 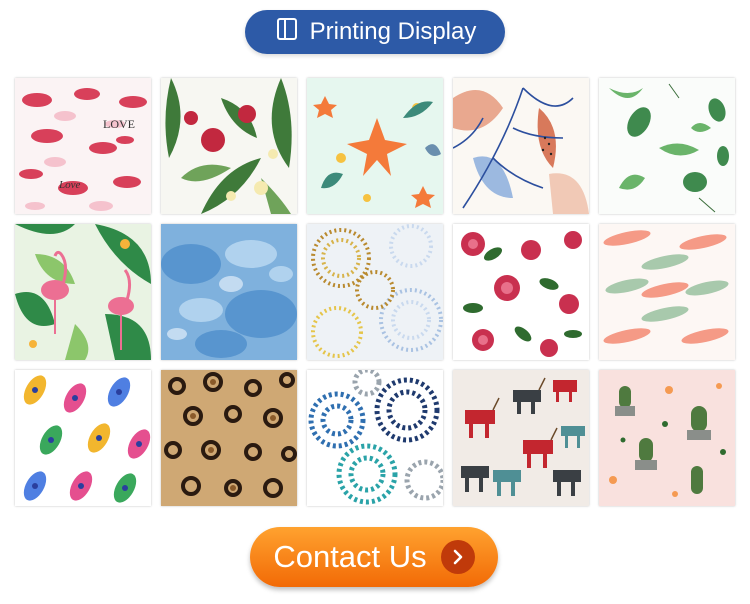 I want to click on flamingo-pattern, so click(x=83, y=292).